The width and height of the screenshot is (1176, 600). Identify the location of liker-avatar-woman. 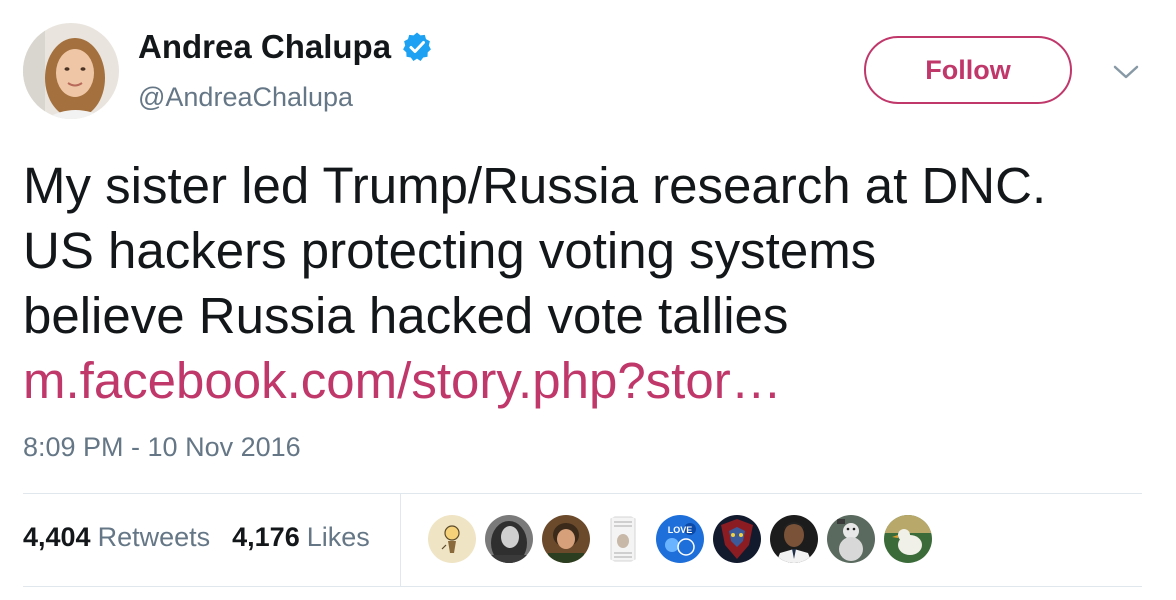
(509, 539).